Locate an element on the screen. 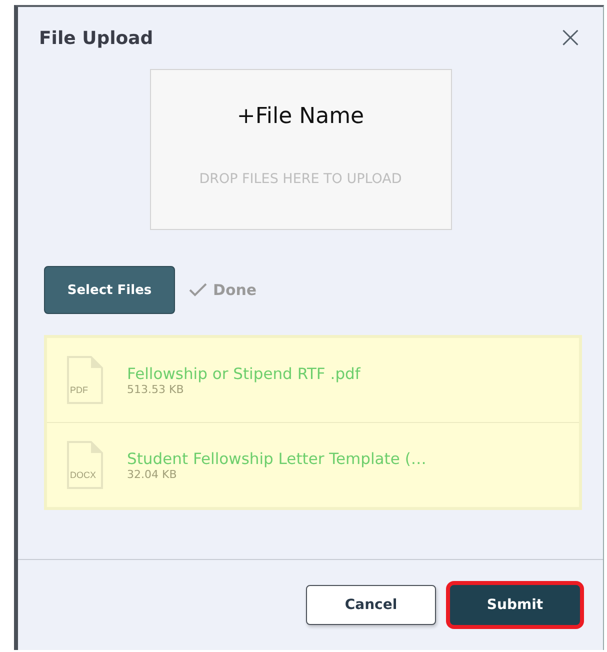  file-type-label: PDF is located at coordinates (79, 390).